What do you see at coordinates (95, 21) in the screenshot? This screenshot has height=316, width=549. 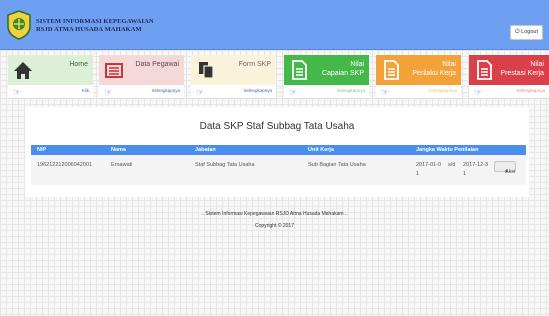 I see `brand-line-1: SISTEM INFORMASI KEPEGAWAIAN` at bounding box center [95, 21].